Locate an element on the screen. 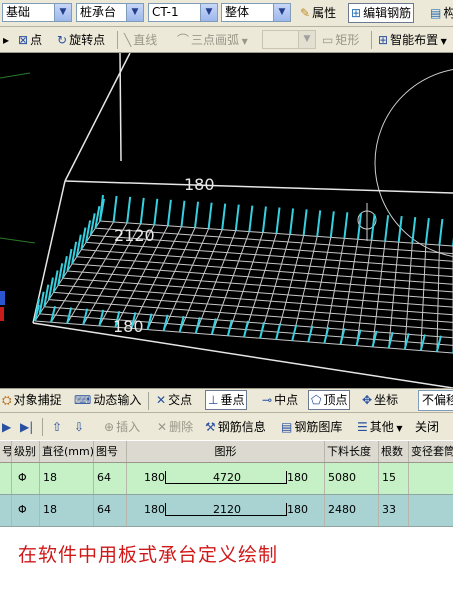 Image resolution: width=453 pixels, height=609 pixels. properties-button: ✎ 属性 is located at coordinates (318, 13).